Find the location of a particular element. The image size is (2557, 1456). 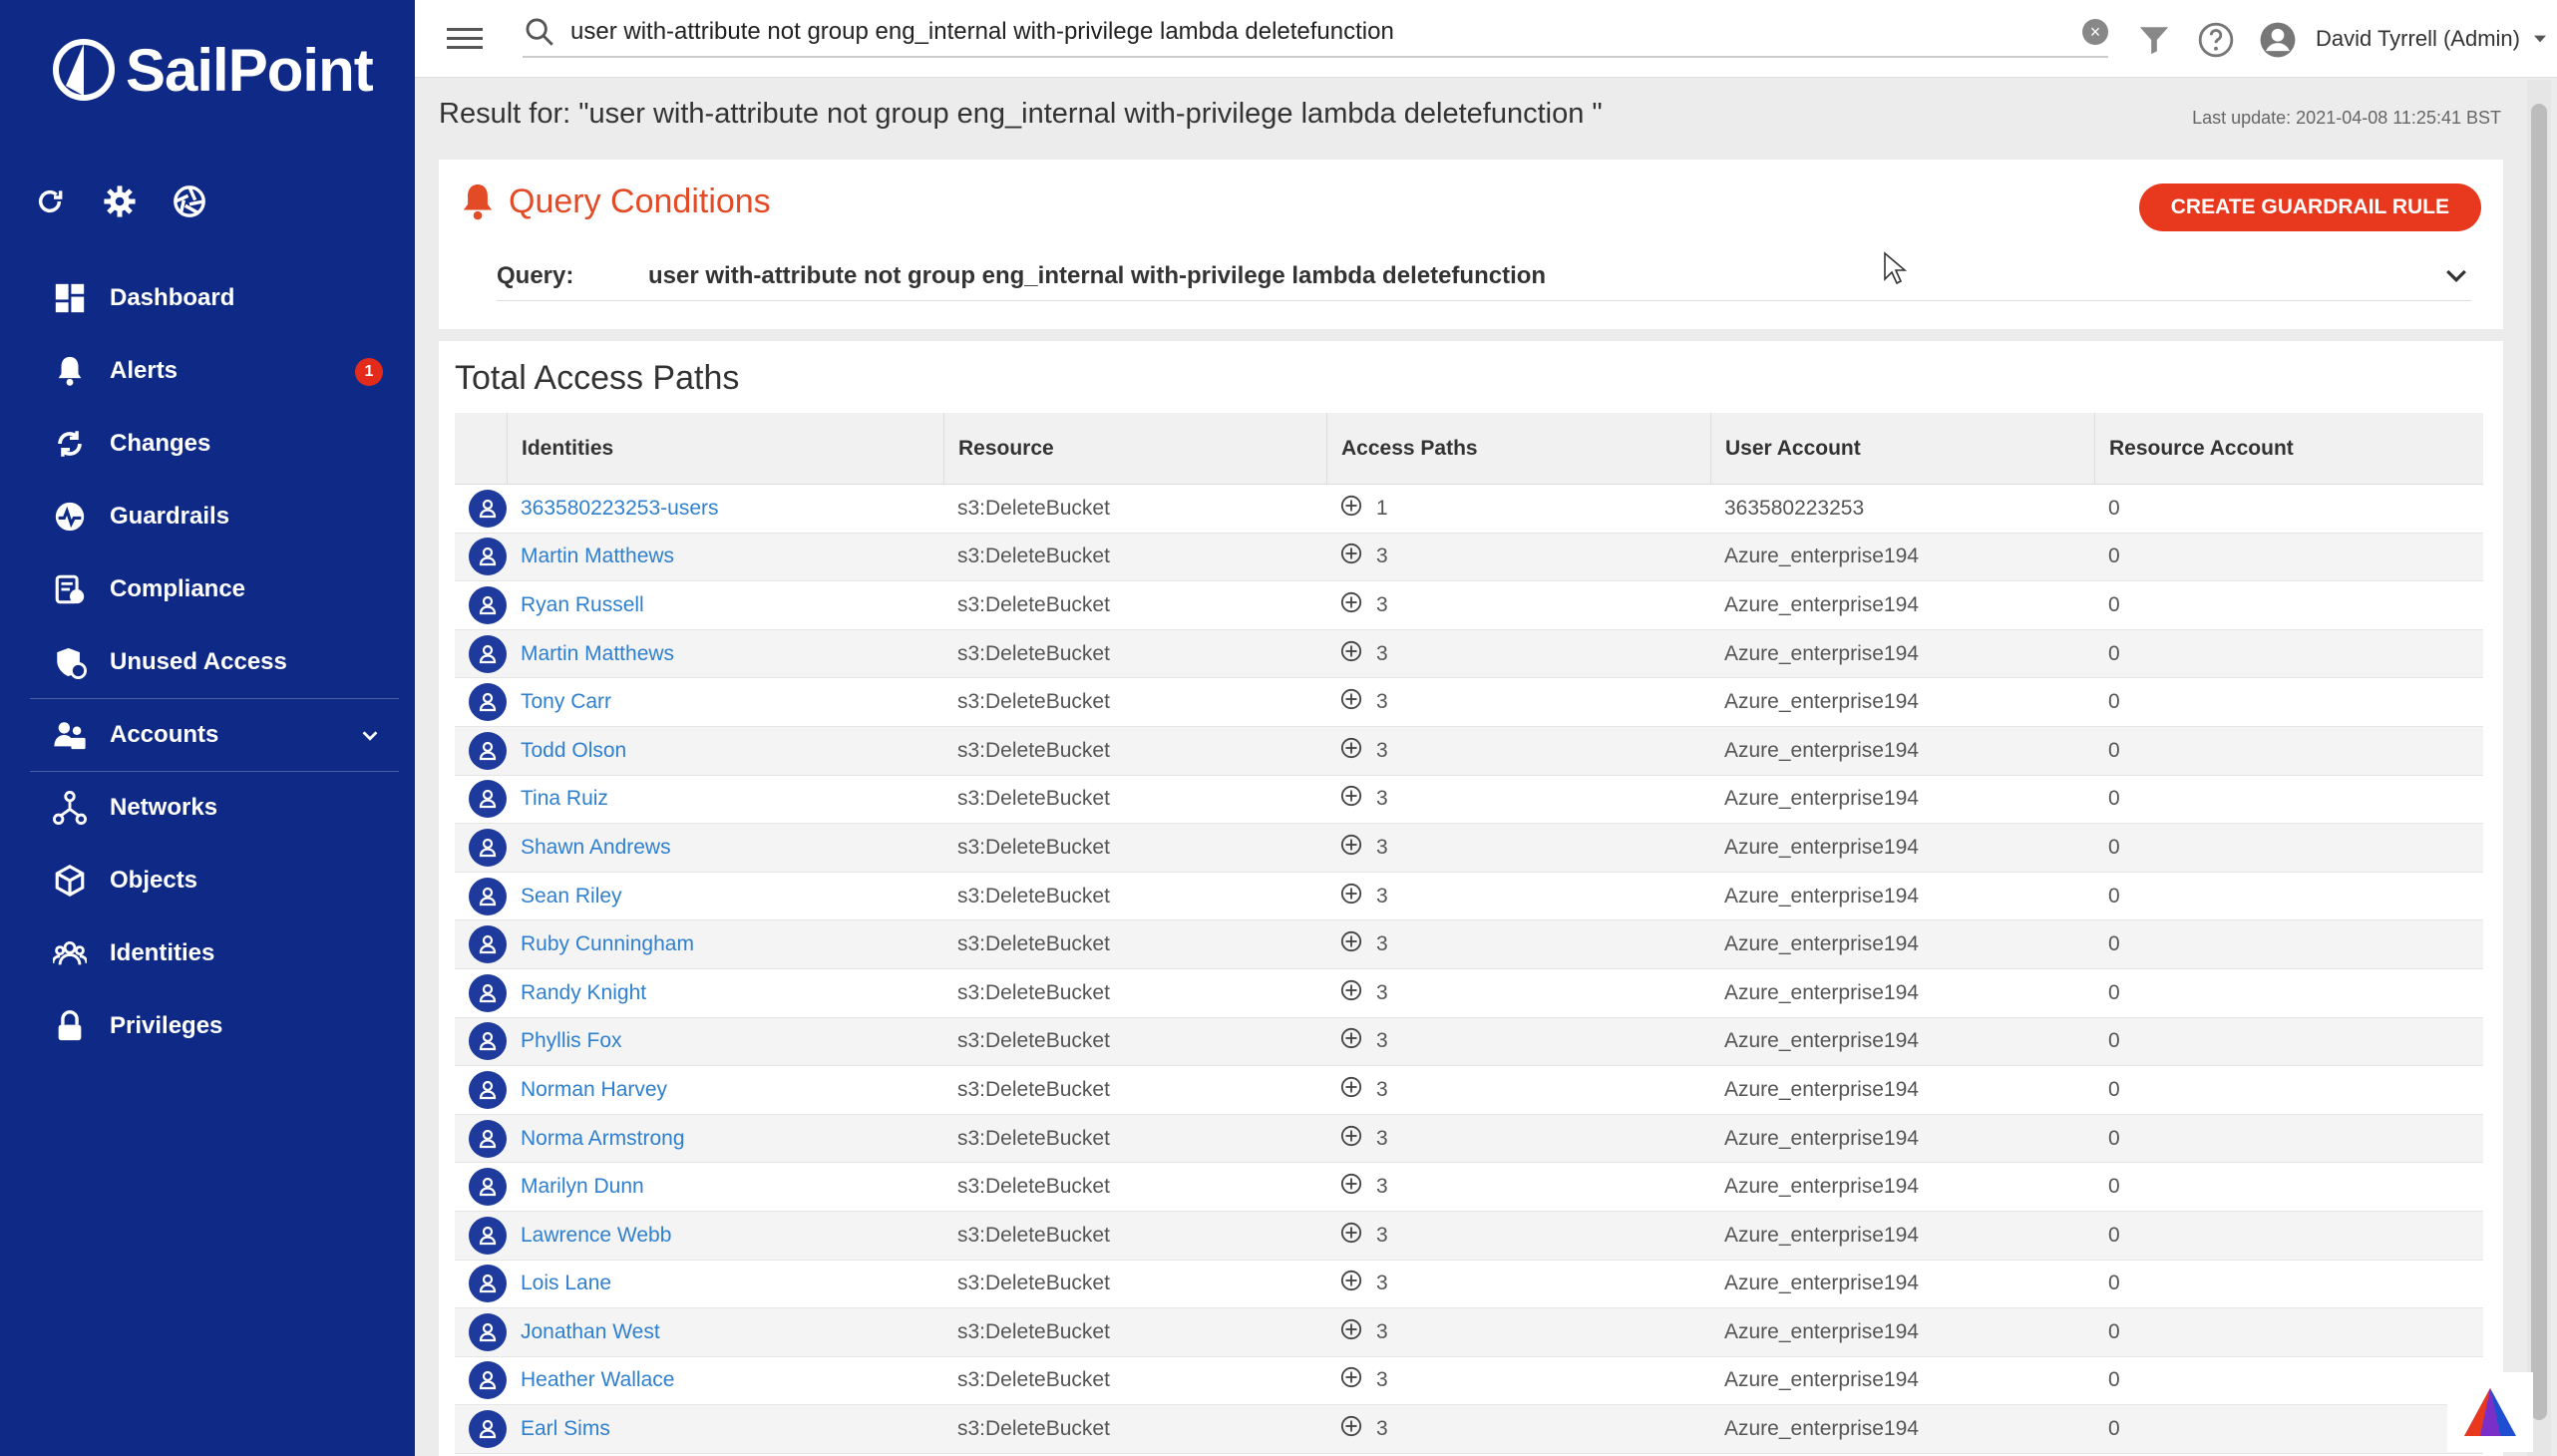

identity-link: Randy Knight is located at coordinates (583, 992).